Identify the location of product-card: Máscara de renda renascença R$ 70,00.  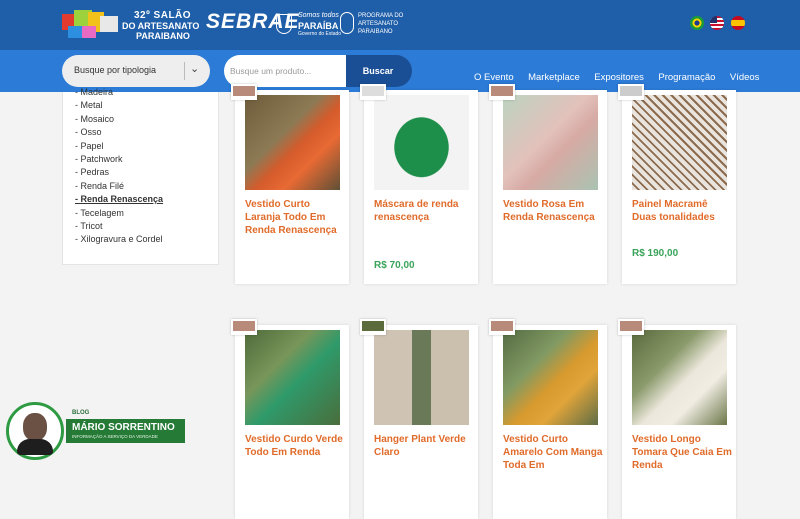
(419, 184).